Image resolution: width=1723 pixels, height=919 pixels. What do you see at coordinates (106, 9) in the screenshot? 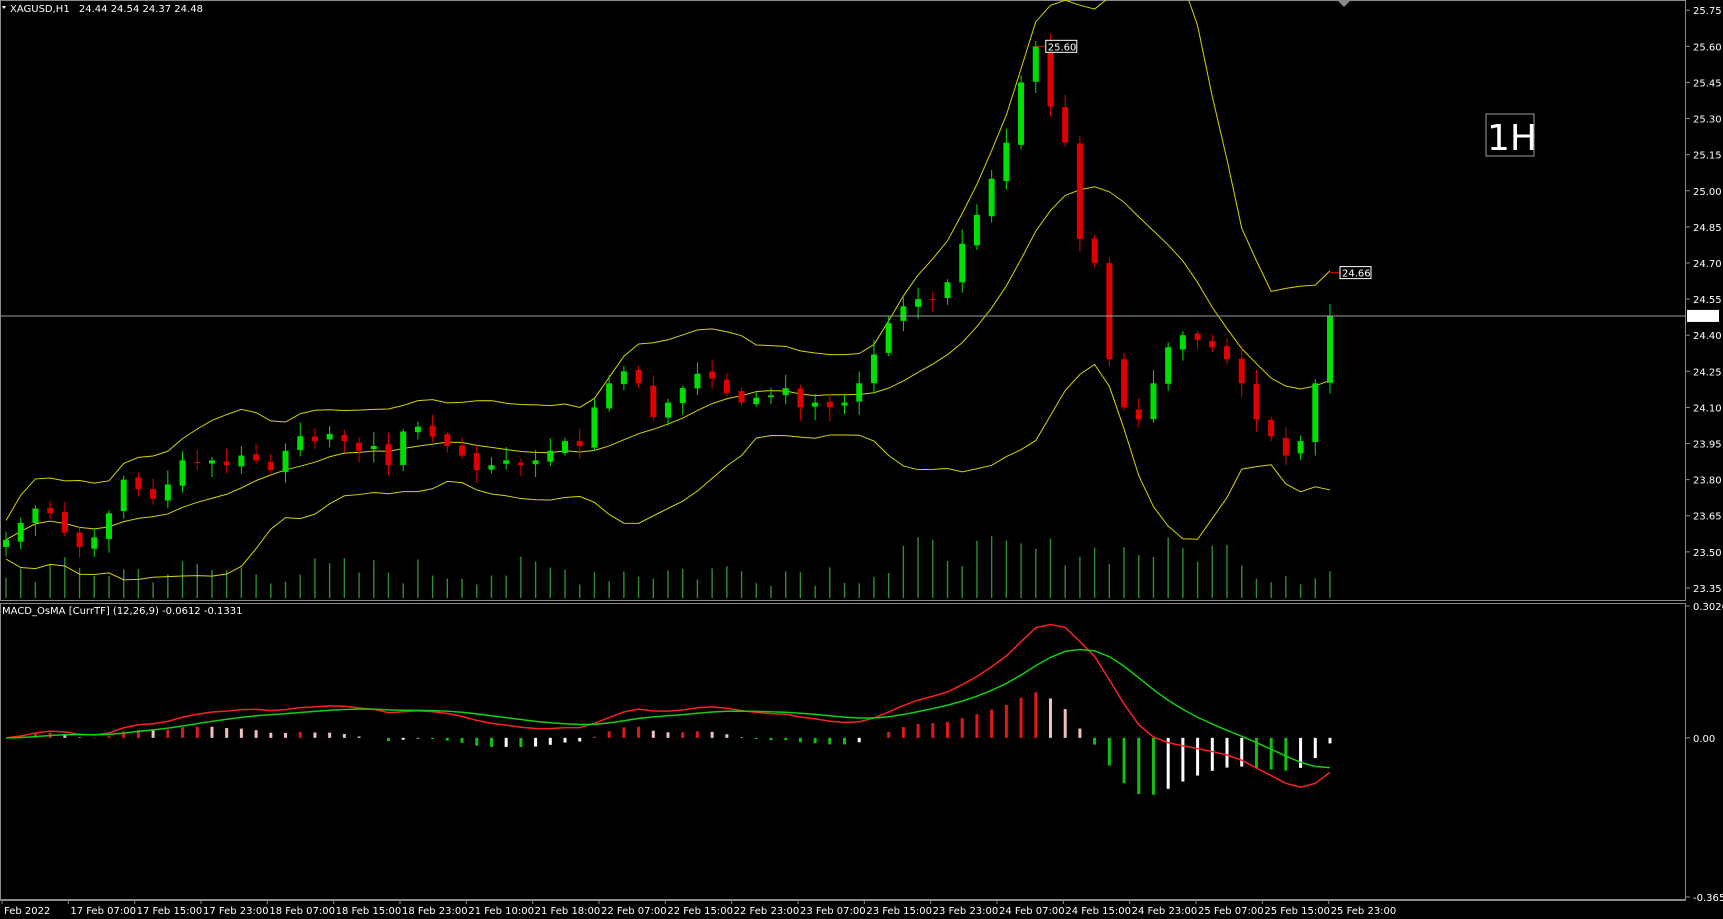
I see `symbol-header: XAGUSD,H1 24.44 24.54 24.37 24.48` at bounding box center [106, 9].